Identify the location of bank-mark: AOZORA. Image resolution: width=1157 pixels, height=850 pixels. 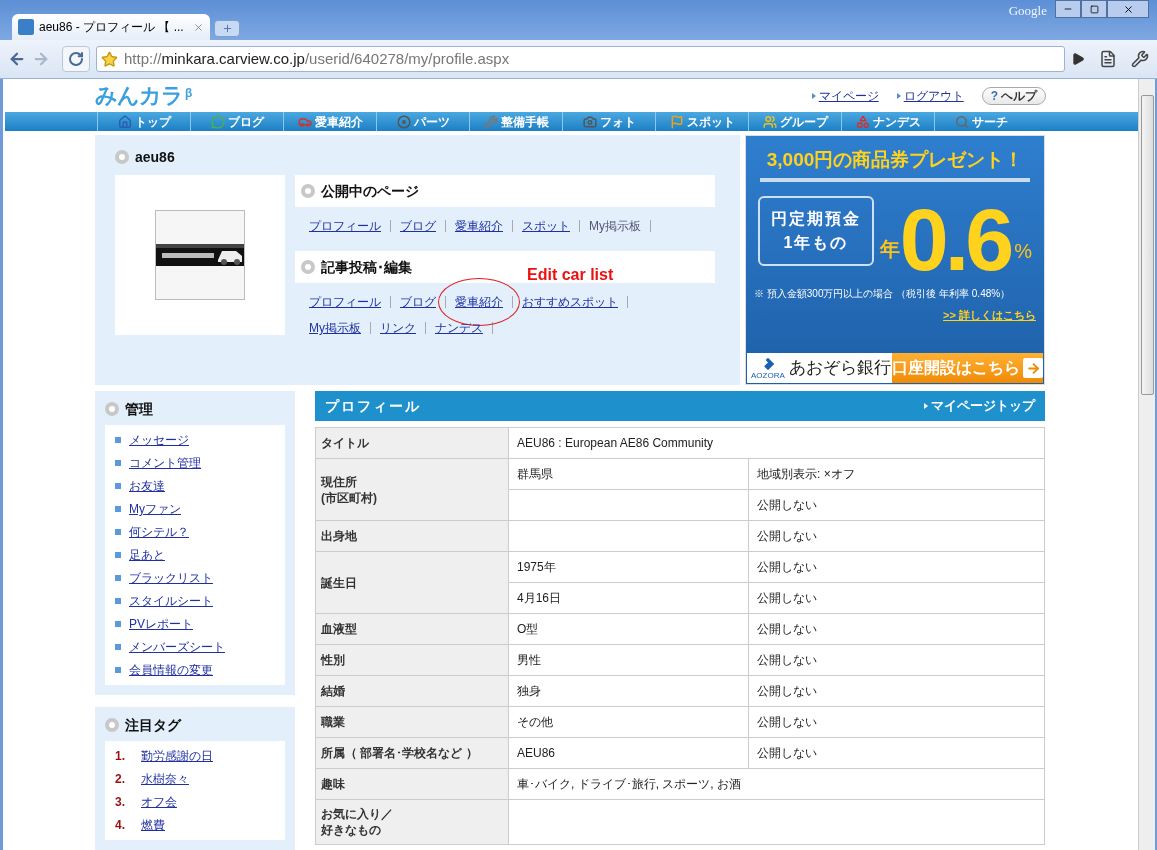
(768, 375).